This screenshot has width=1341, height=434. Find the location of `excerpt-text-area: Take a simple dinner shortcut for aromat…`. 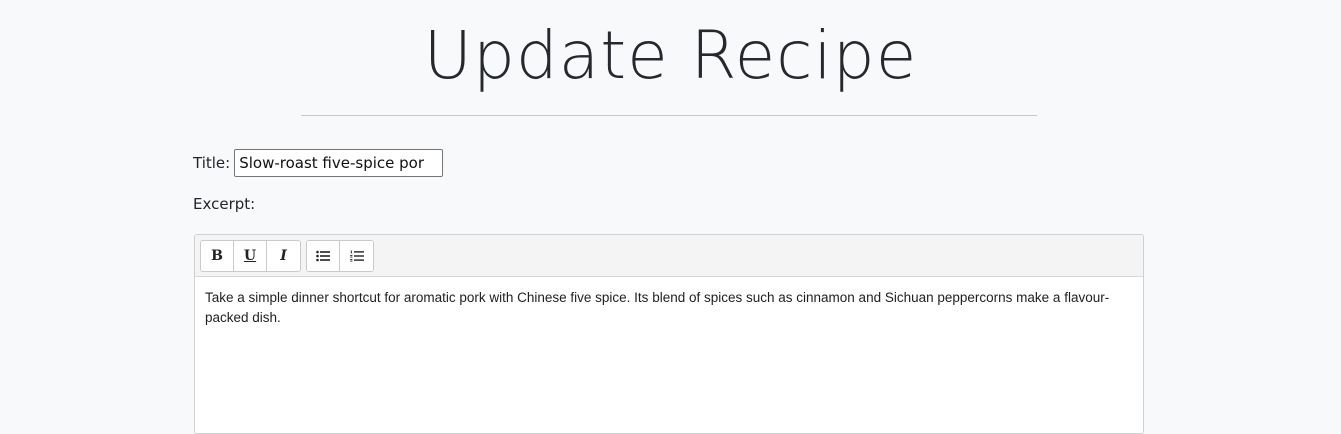

excerpt-text-area: Take a simple dinner shortcut for aromat… is located at coordinates (669, 308).